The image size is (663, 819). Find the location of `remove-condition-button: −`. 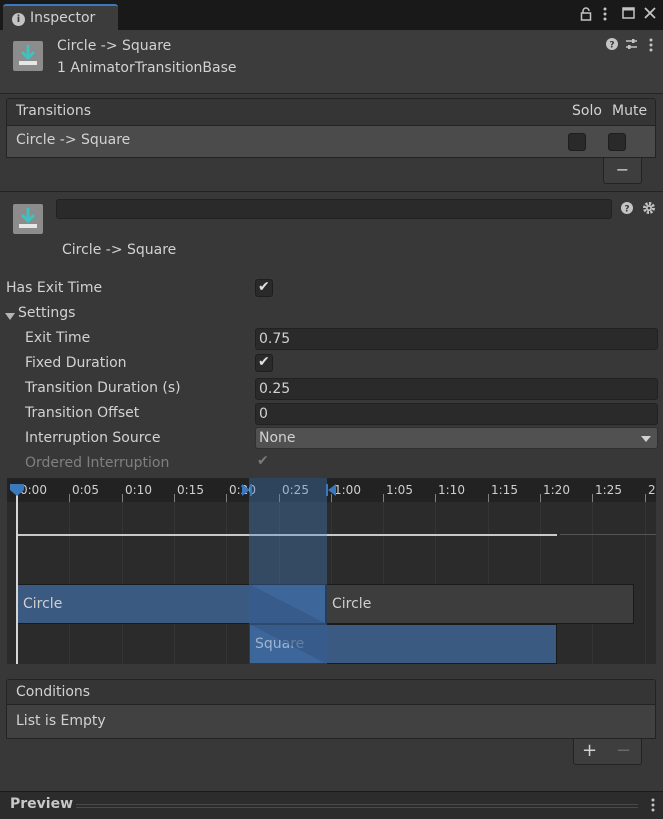

remove-condition-button: − is located at coordinates (623, 751).